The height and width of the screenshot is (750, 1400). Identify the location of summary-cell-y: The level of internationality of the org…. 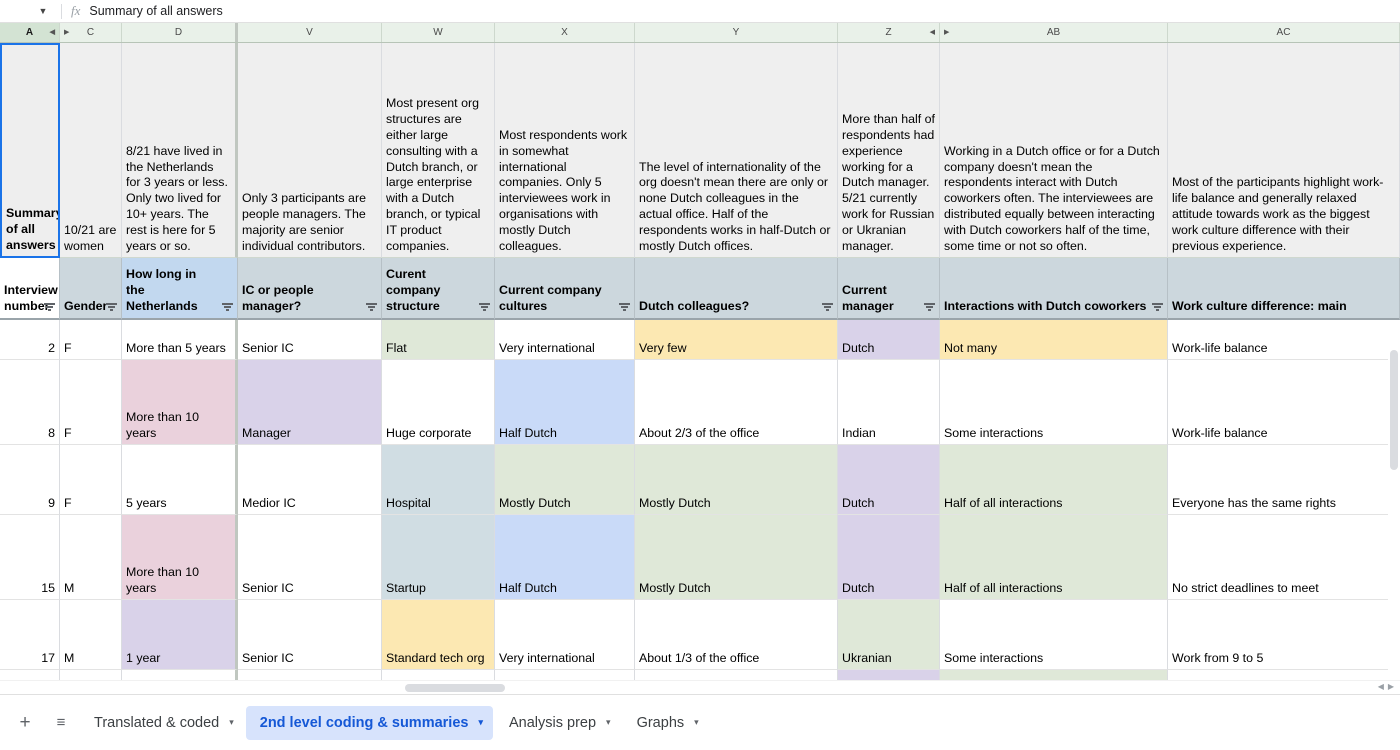
(736, 150).